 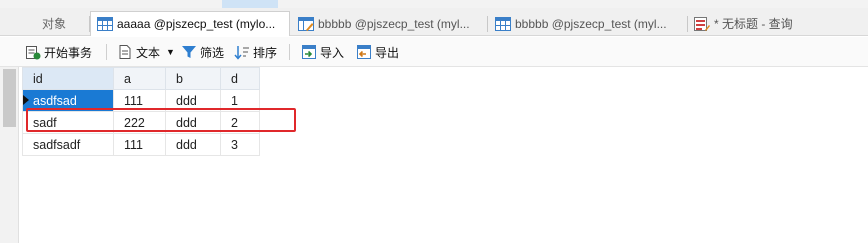 What do you see at coordinates (364, 52) in the screenshot?
I see `export-icon` at bounding box center [364, 52].